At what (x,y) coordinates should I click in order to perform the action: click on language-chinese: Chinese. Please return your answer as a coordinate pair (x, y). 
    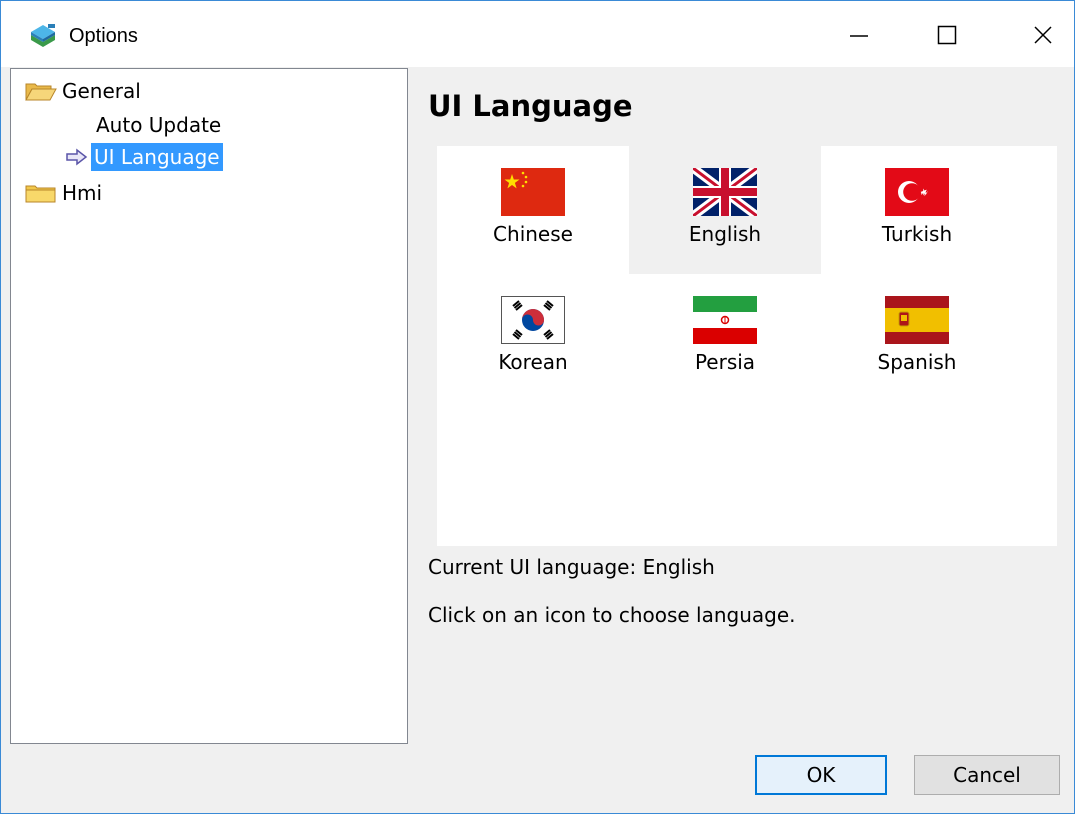
    Looking at the image, I should click on (533, 210).